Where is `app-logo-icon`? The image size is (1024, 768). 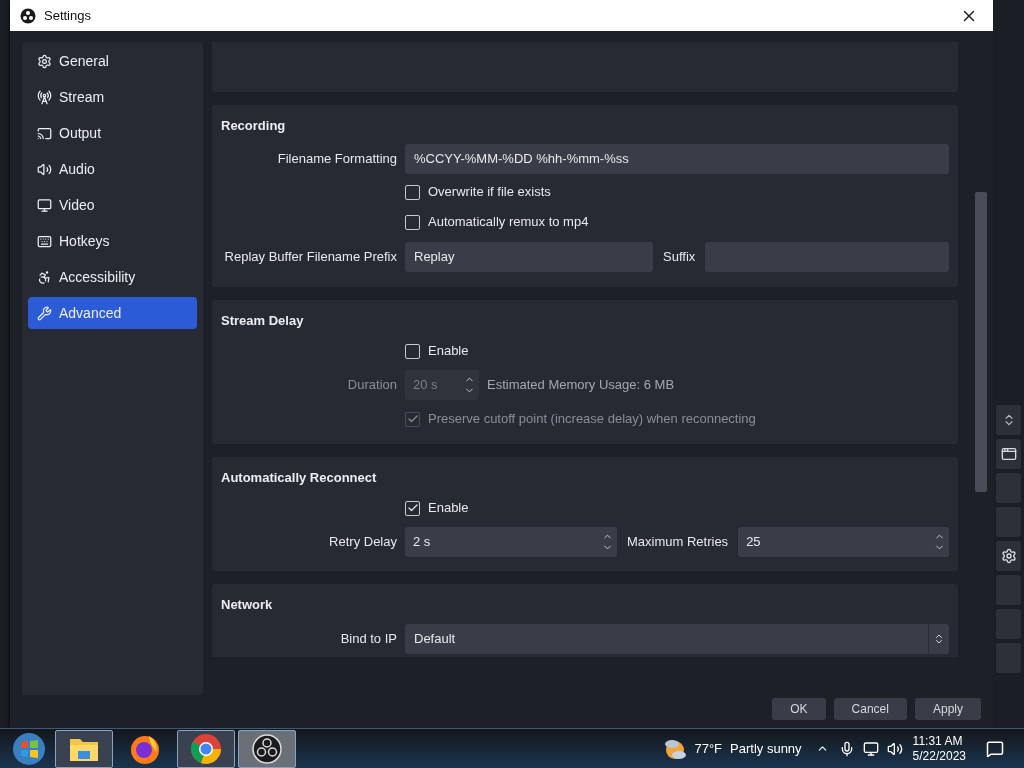 app-logo-icon is located at coordinates (28, 15).